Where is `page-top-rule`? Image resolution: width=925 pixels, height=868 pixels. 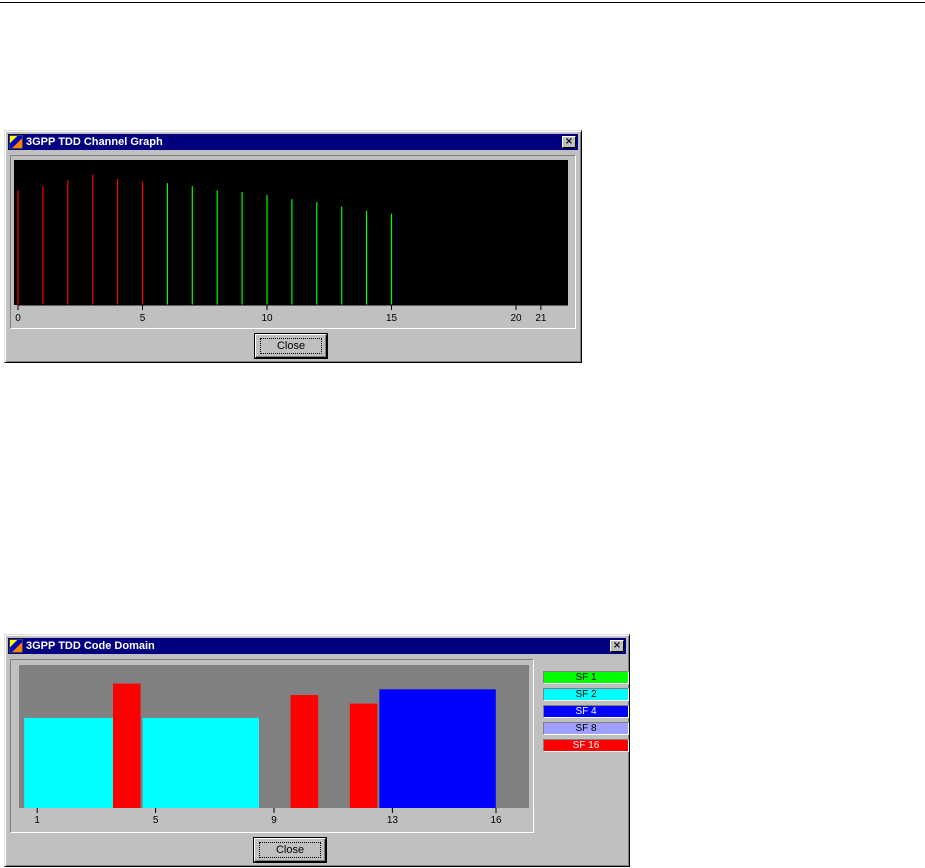
page-top-rule is located at coordinates (462, 2).